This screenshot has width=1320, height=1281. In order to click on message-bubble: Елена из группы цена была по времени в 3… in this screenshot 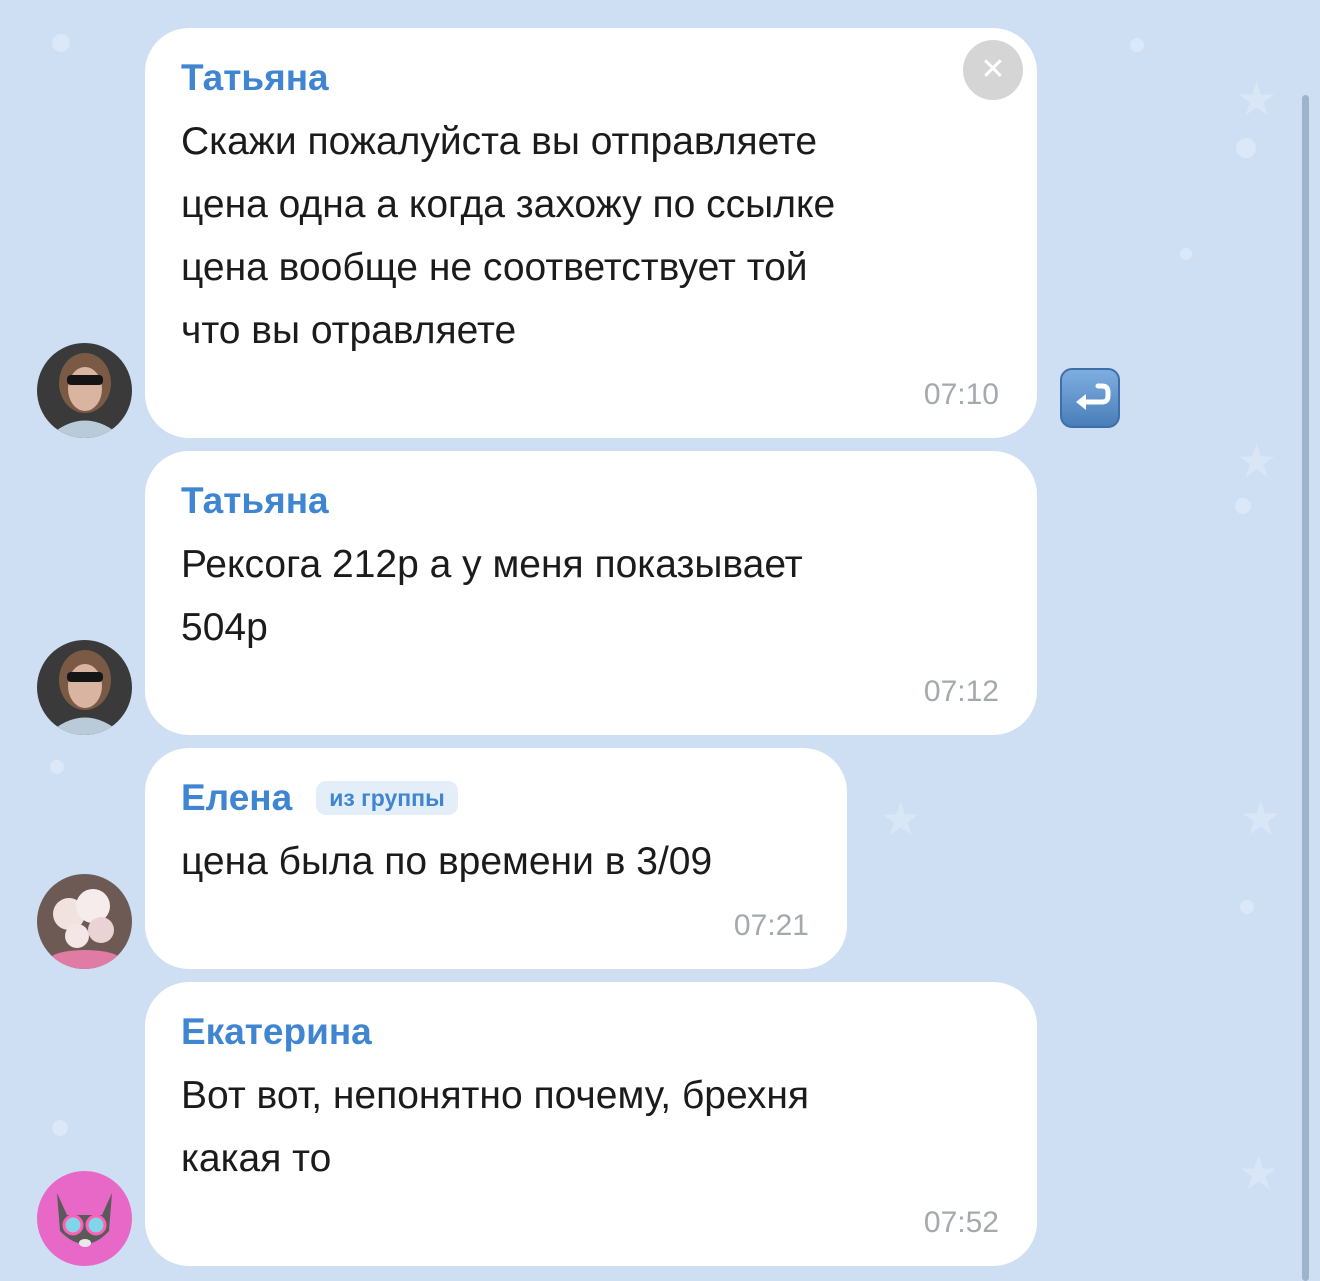, I will do `click(496, 858)`.